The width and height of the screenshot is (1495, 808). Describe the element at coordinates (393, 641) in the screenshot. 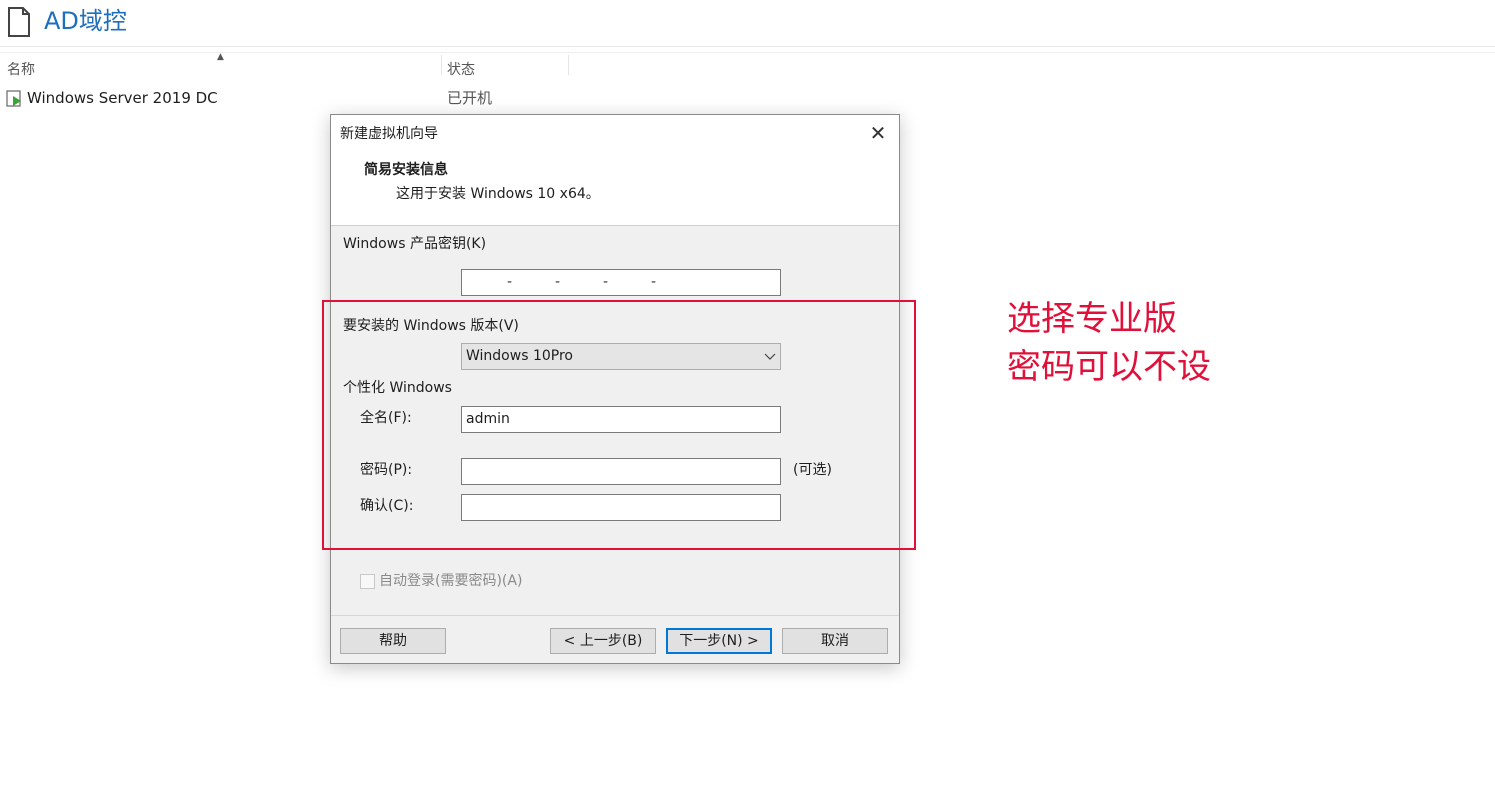

I see `help-button: 帮助` at that location.